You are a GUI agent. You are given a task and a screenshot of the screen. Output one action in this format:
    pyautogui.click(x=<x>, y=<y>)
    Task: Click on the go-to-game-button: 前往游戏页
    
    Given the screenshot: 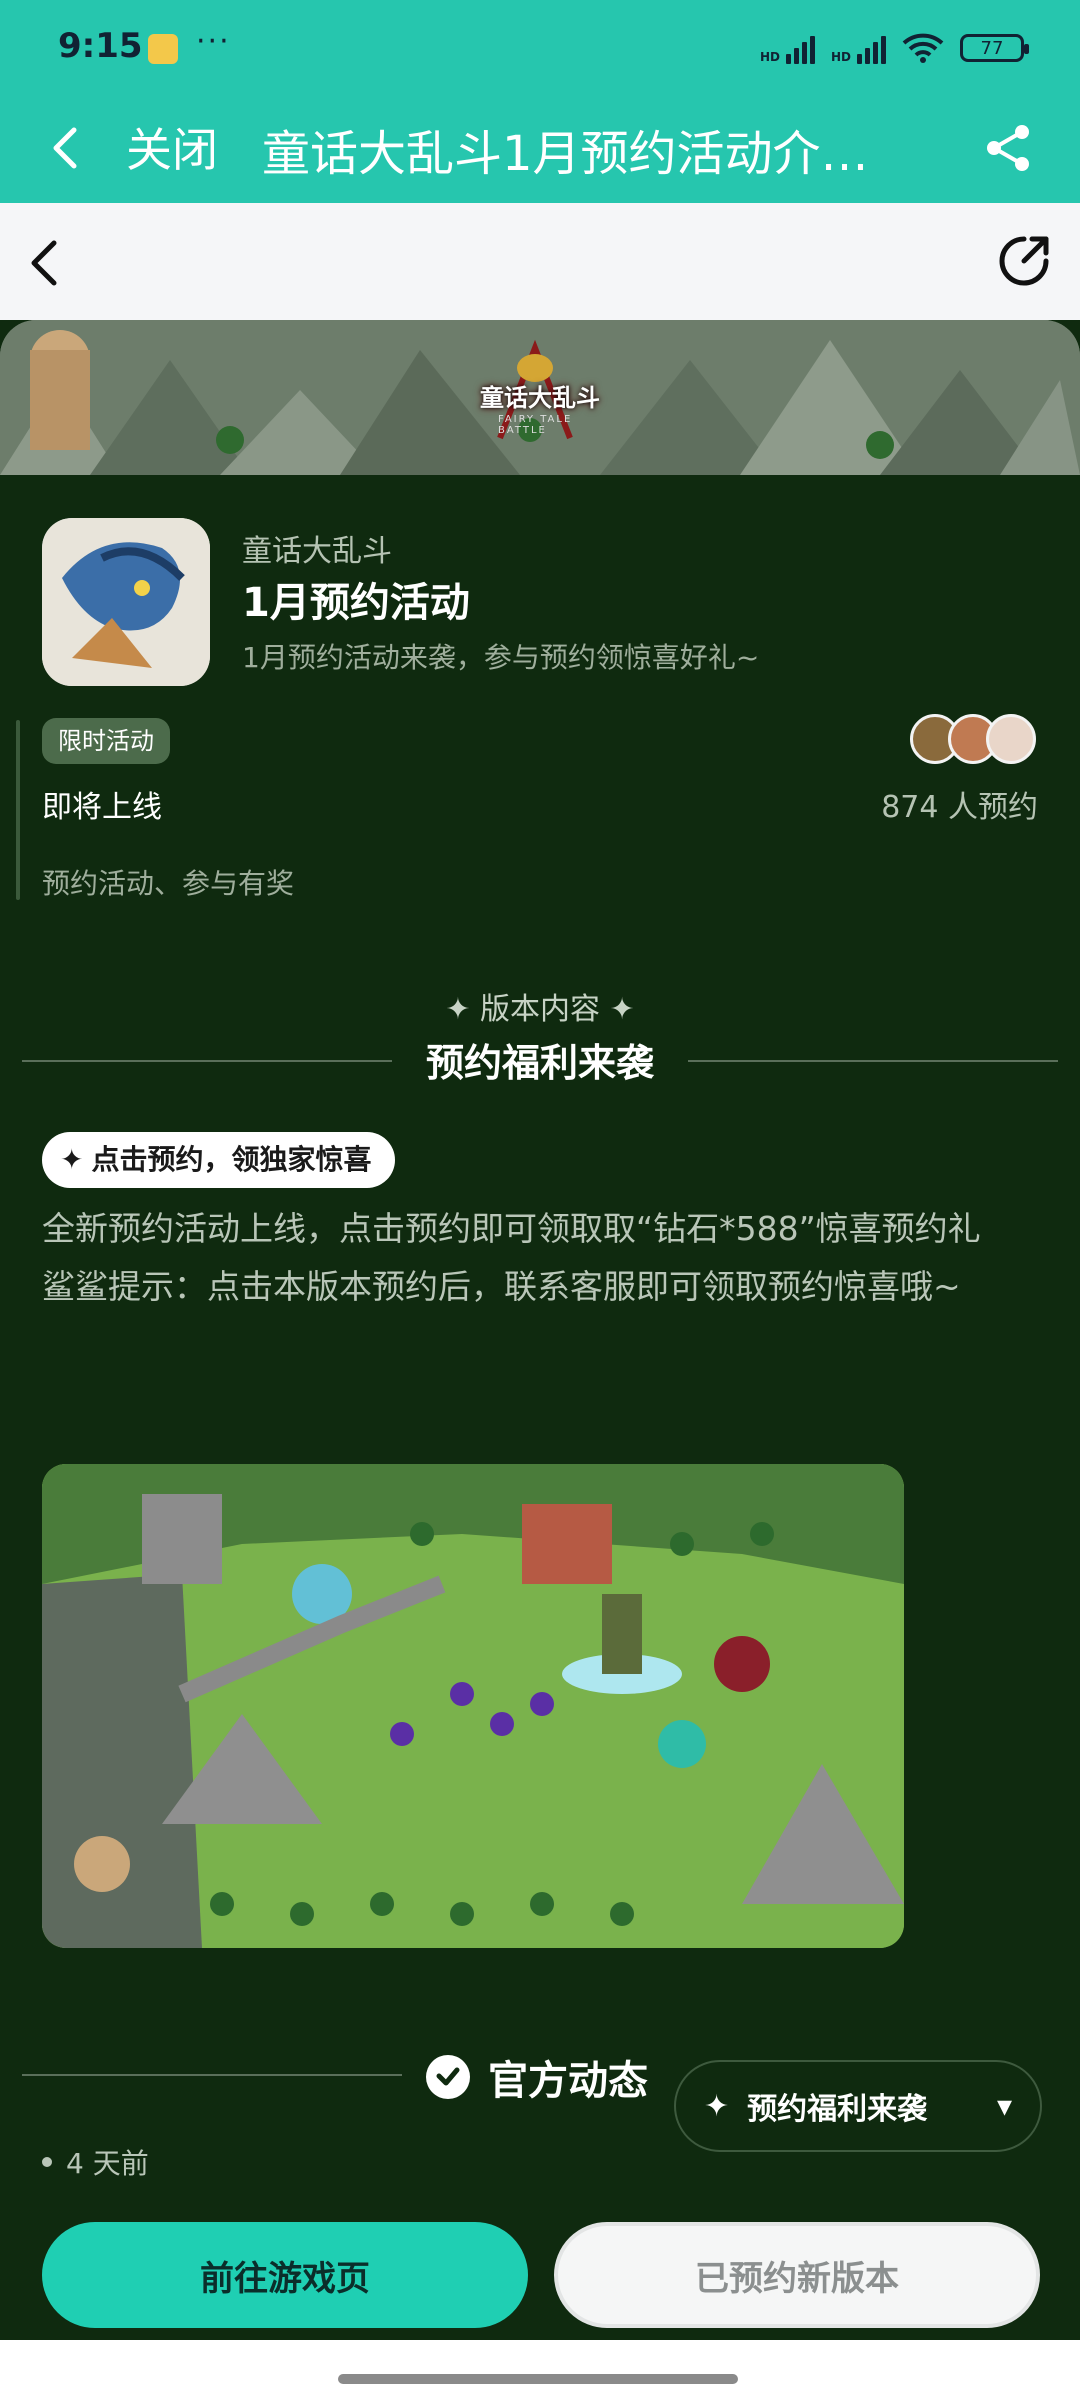 What is the action you would take?
    pyautogui.click(x=285, y=2275)
    